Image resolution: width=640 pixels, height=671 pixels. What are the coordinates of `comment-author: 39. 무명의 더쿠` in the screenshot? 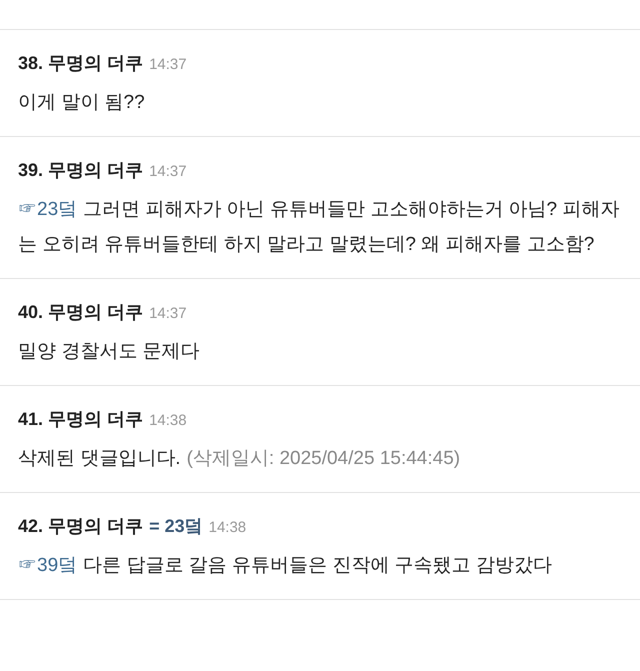 It's located at (81, 170).